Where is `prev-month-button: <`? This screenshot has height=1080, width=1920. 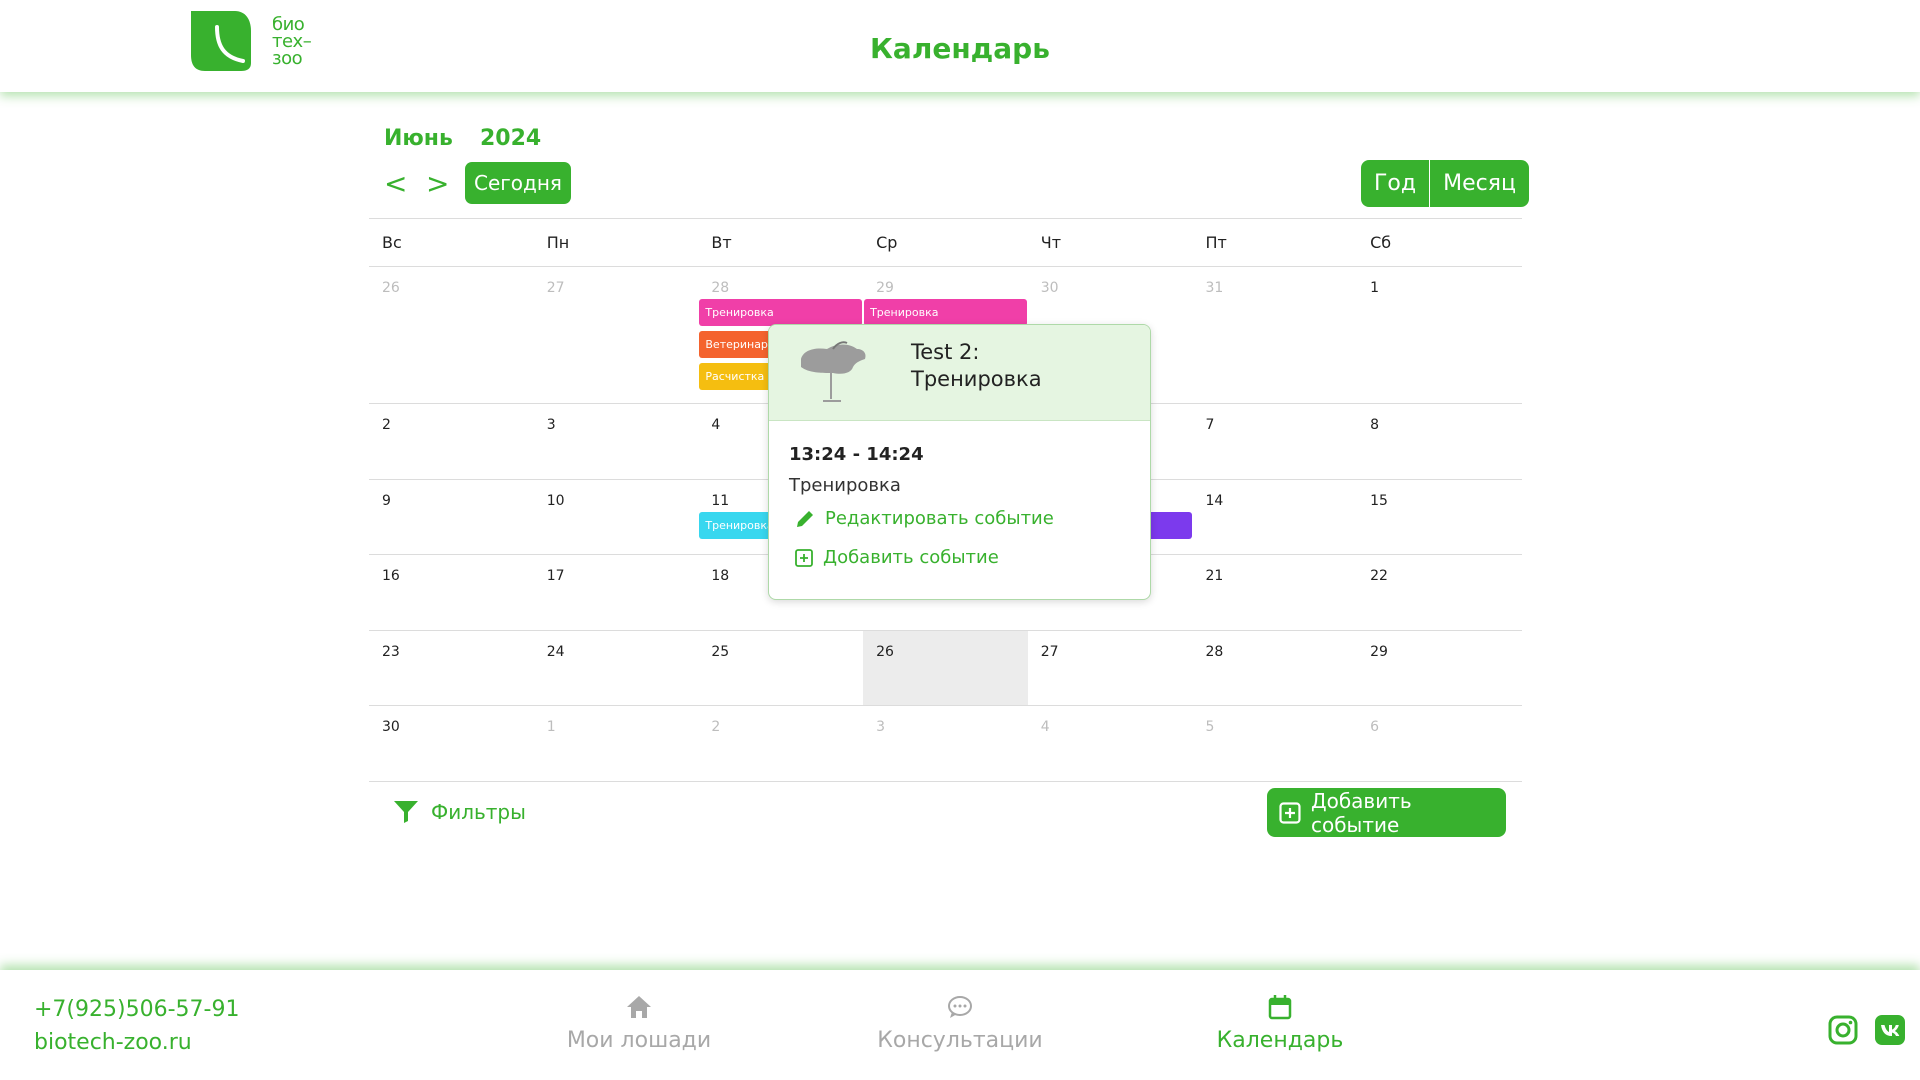
prev-month-button: < is located at coordinates (395, 183).